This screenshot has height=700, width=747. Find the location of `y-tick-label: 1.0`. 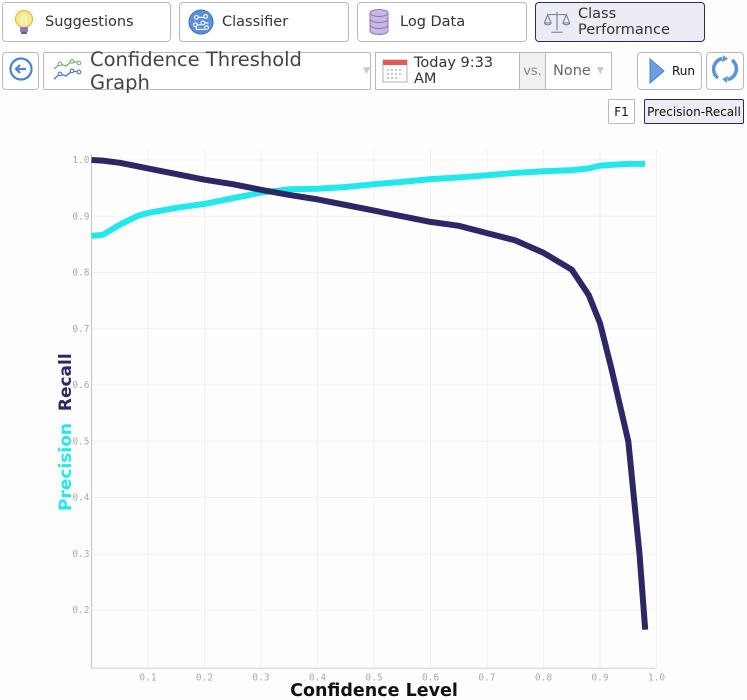

y-tick-label: 1.0 is located at coordinates (80, 160).